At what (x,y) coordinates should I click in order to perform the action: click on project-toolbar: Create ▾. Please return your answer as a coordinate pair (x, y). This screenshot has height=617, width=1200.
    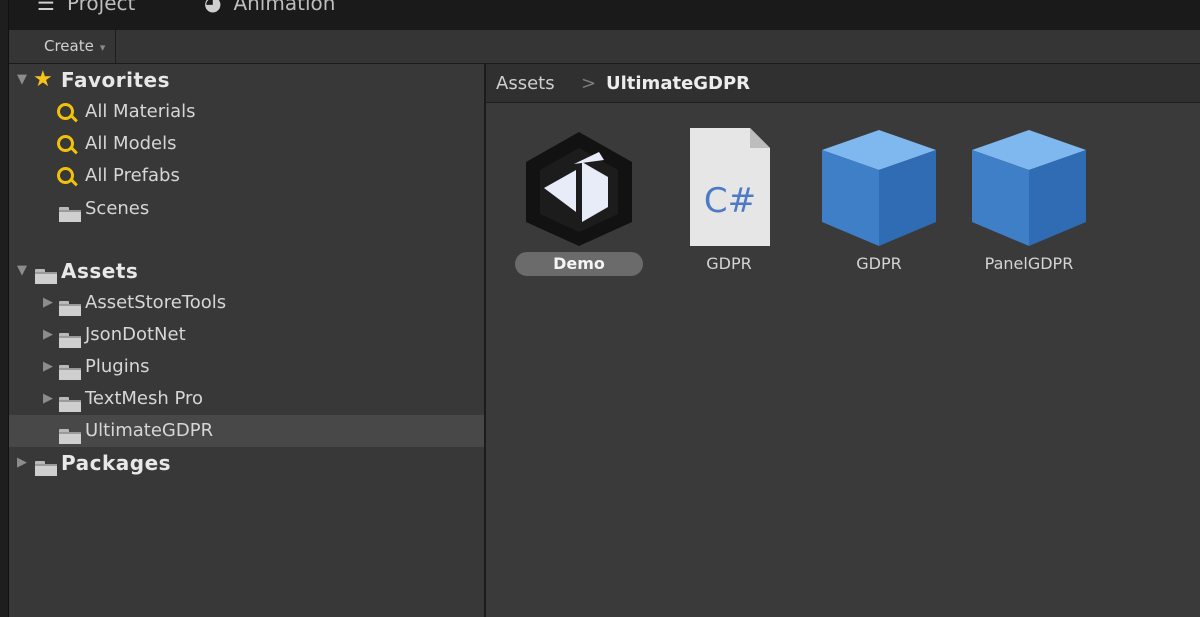
    Looking at the image, I should click on (604, 47).